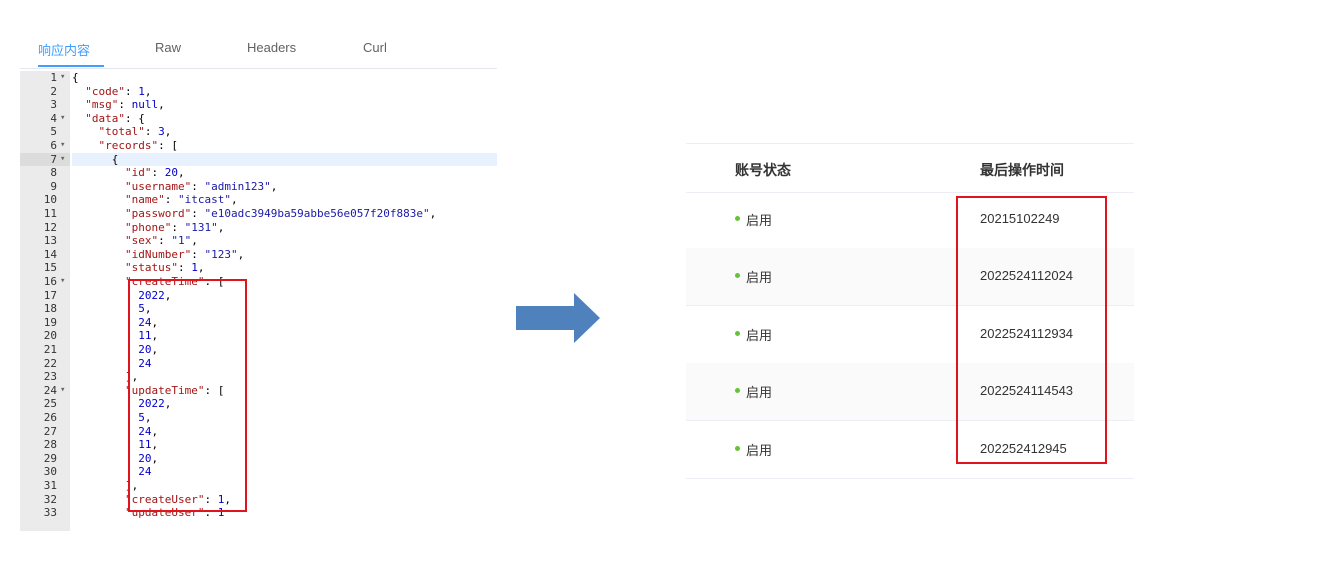  Describe the element at coordinates (187, 395) in the screenshot. I see `highlight-box-time-arrays` at that location.